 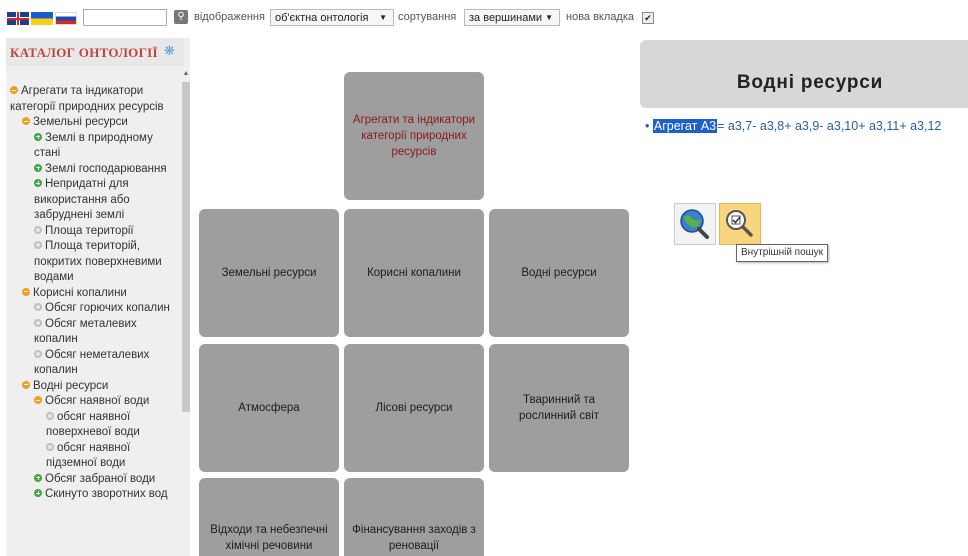 What do you see at coordinates (648, 18) in the screenshot?
I see `new-tab-checkbox: ✔` at bounding box center [648, 18].